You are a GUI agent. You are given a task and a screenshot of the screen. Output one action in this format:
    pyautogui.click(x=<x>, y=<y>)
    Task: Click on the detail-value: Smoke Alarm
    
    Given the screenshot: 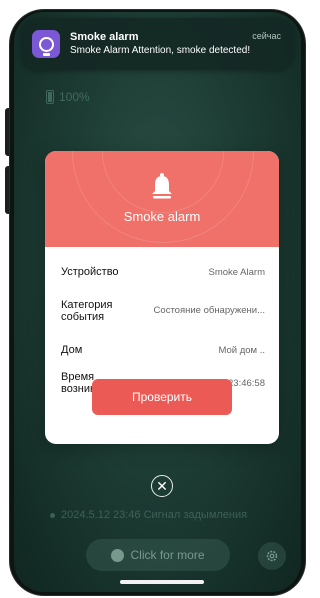 What is the action you would take?
    pyautogui.click(x=237, y=272)
    